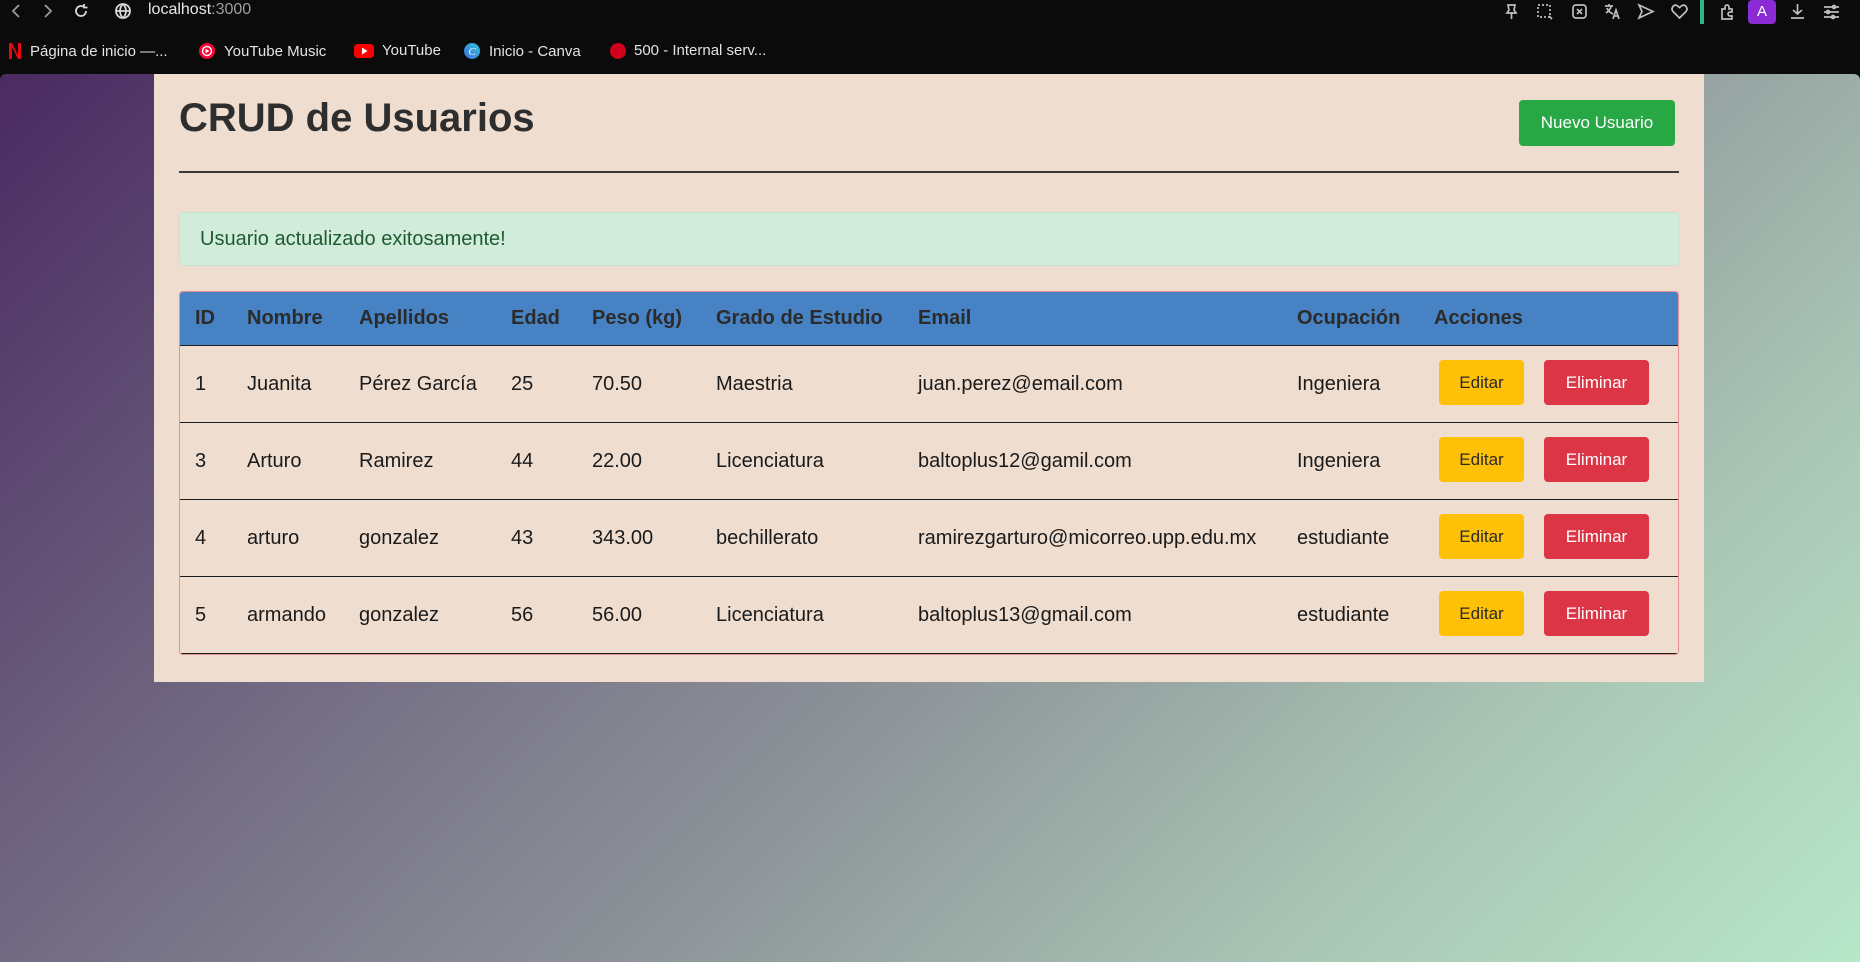 The height and width of the screenshot is (962, 1860). Describe the element at coordinates (1831, 11) in the screenshot. I see `settings-sliders-icon` at that location.